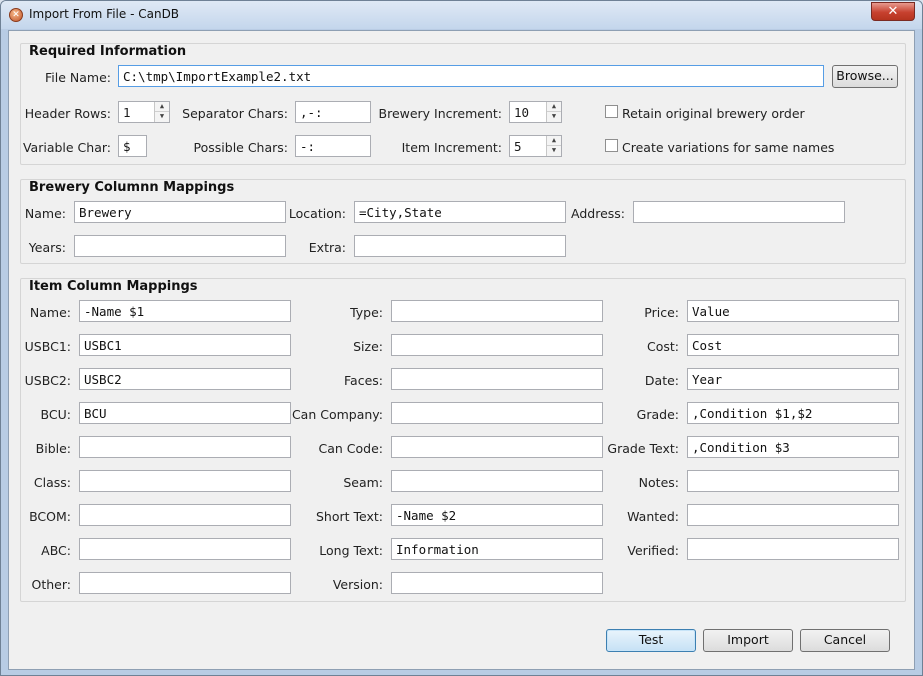 The width and height of the screenshot is (923, 676). Describe the element at coordinates (317, 213) in the screenshot. I see `brewery-location-label: Location:` at that location.